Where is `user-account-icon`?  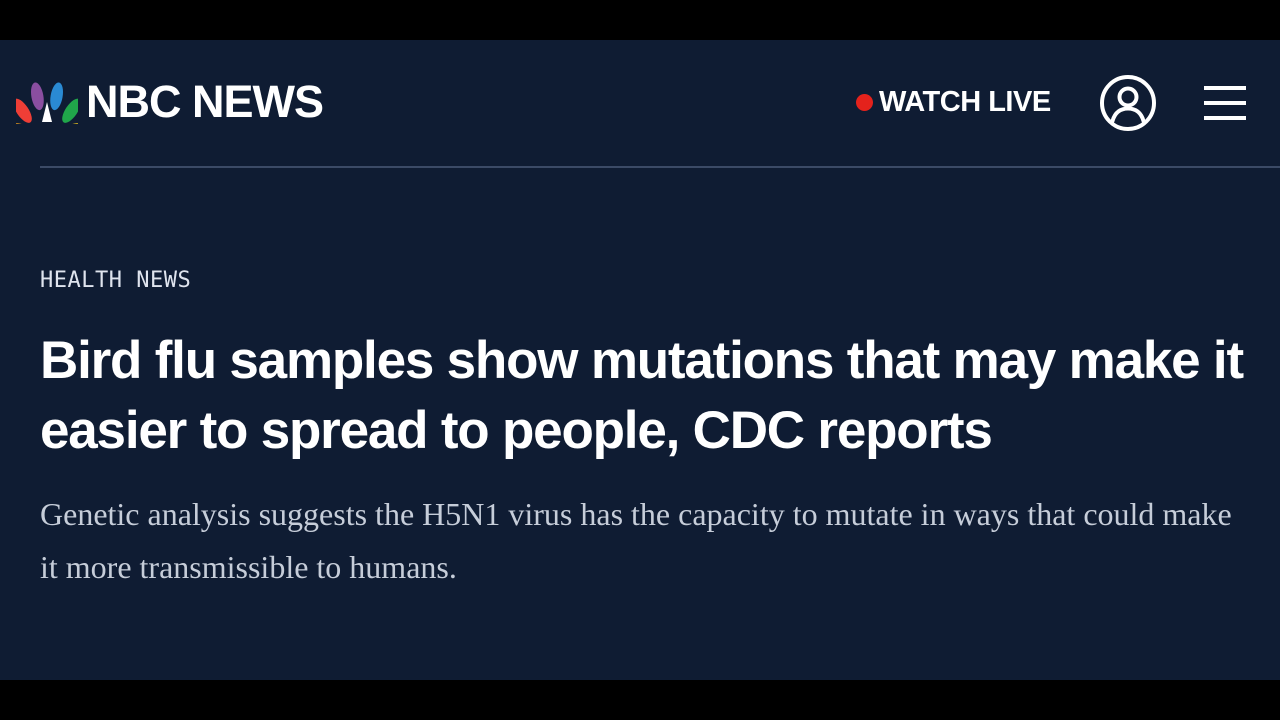 user-account-icon is located at coordinates (1128, 103).